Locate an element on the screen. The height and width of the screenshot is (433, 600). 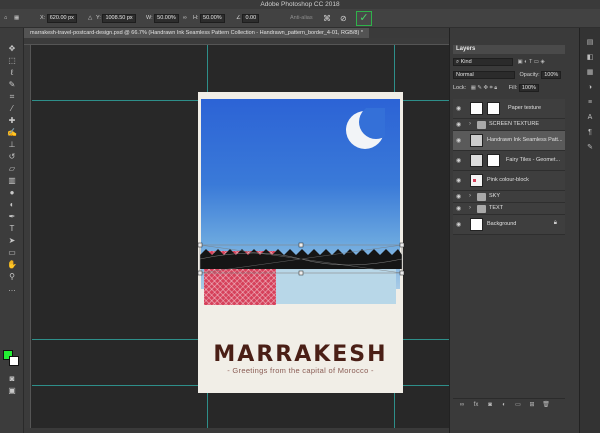
y-label: Y: is located at coordinates (98, 18).